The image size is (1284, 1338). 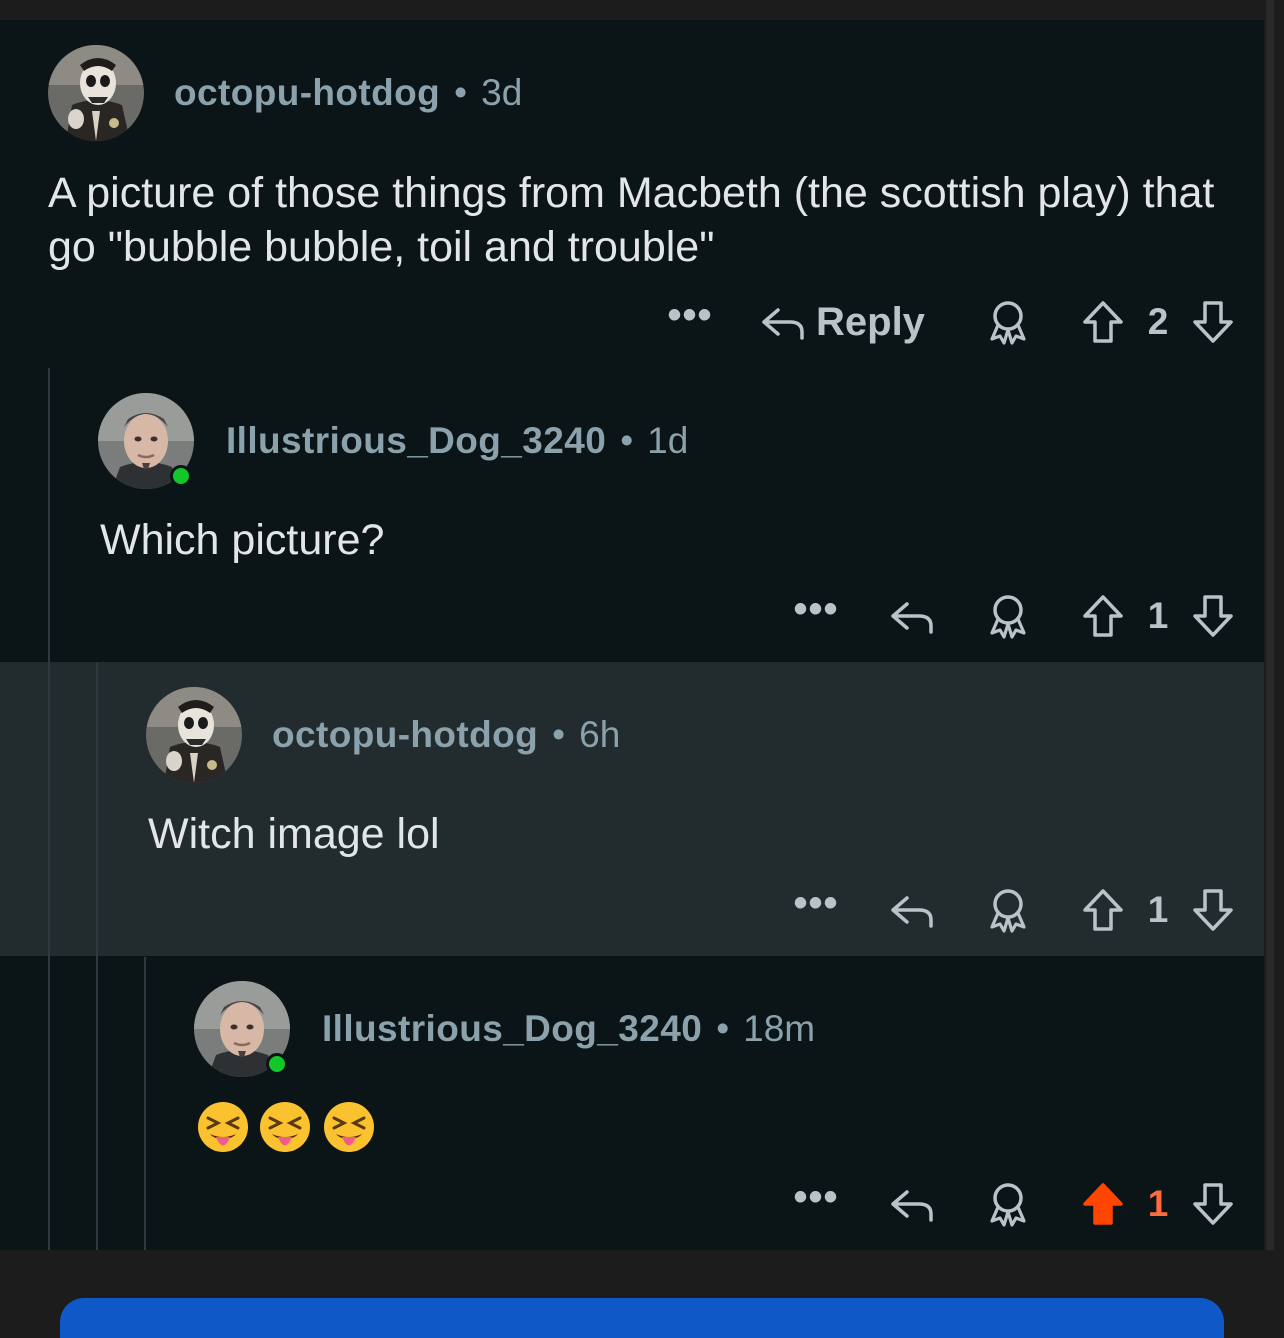 I want to click on comment-meta: octopu-hotdog • 6h, so click(x=446, y=735).